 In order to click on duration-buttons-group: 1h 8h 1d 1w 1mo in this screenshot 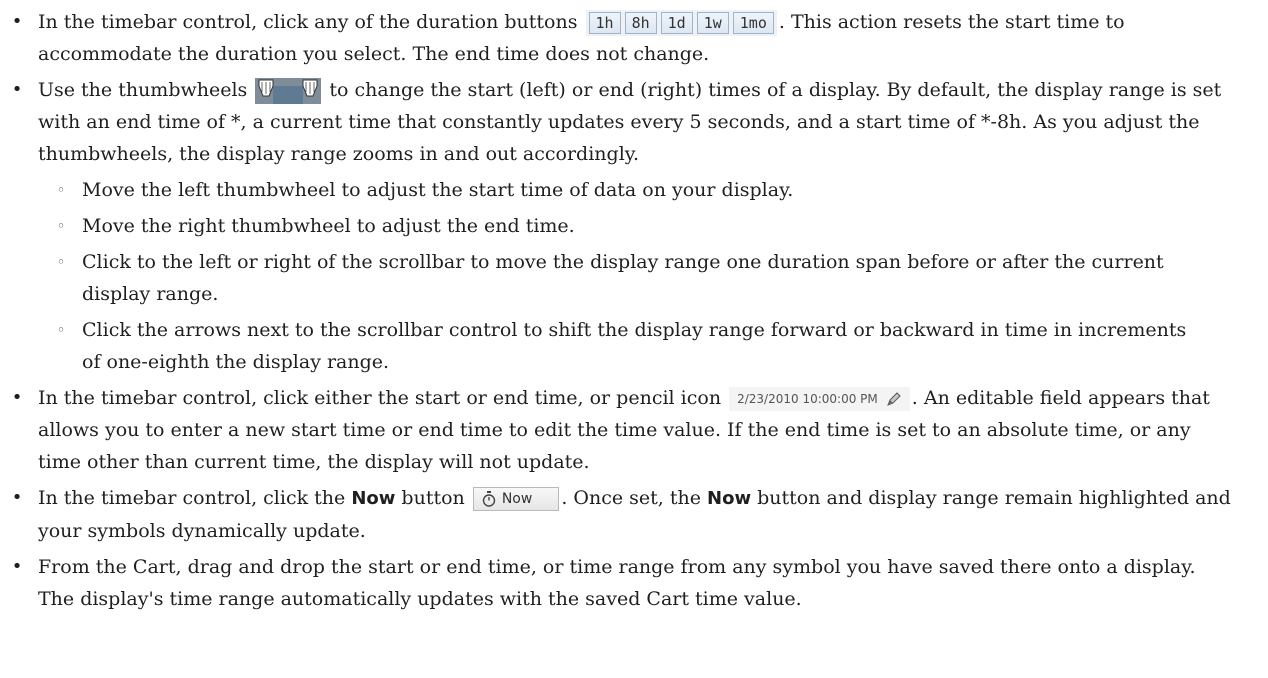, I will do `click(681, 23)`.